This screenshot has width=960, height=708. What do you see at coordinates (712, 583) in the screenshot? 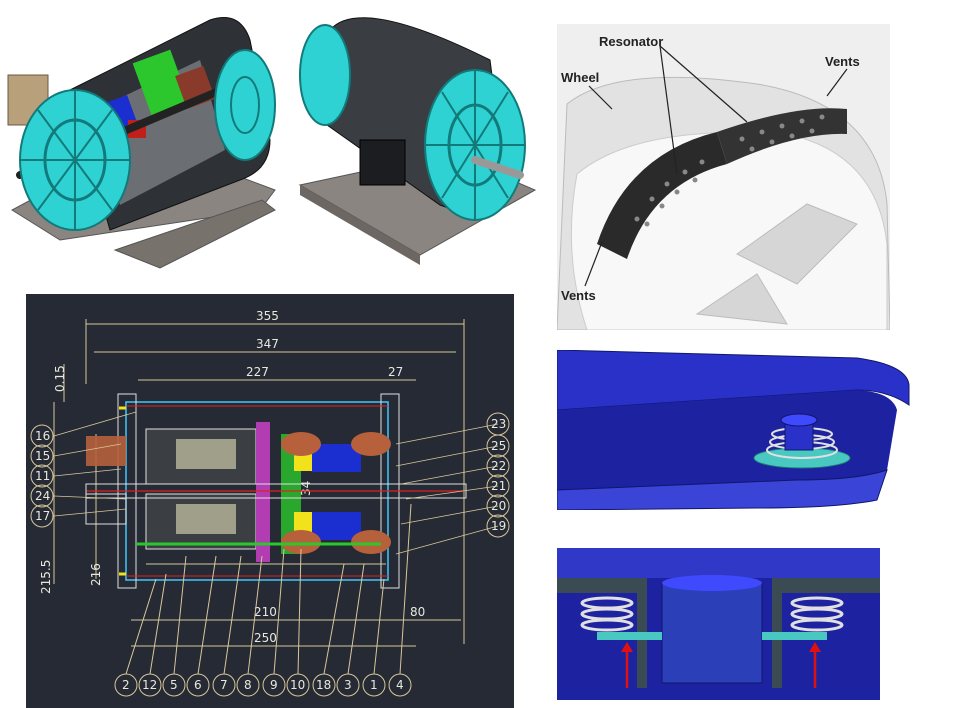
I see `rim-detail-piston-top` at bounding box center [712, 583].